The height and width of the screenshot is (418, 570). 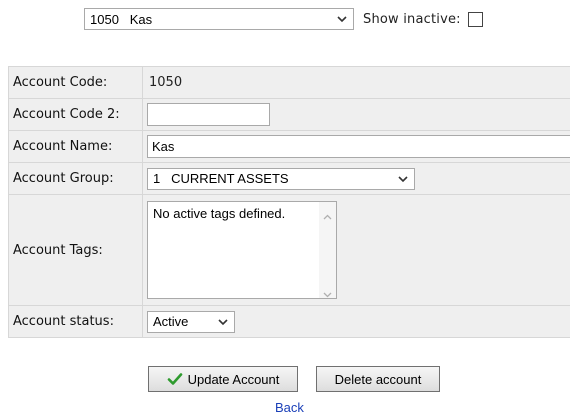 I want to click on show-inactive-label: Show inactive:, so click(x=412, y=19).